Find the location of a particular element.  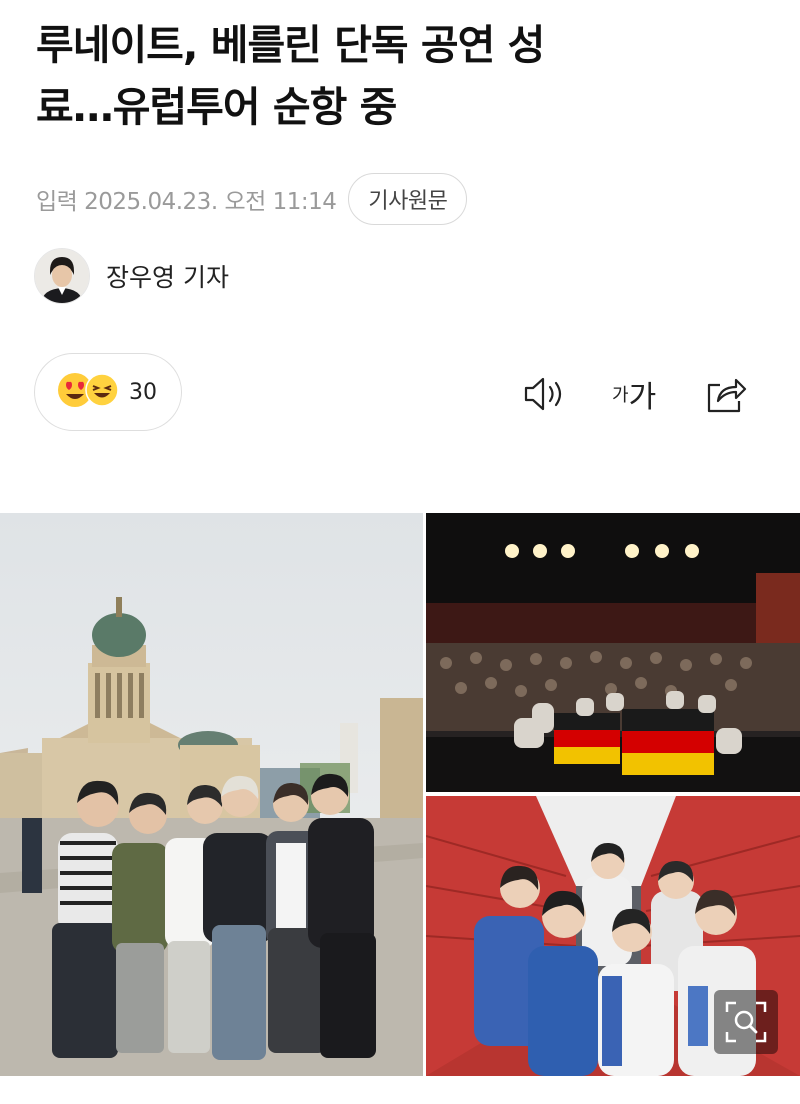

share-button is located at coordinates (726, 394).